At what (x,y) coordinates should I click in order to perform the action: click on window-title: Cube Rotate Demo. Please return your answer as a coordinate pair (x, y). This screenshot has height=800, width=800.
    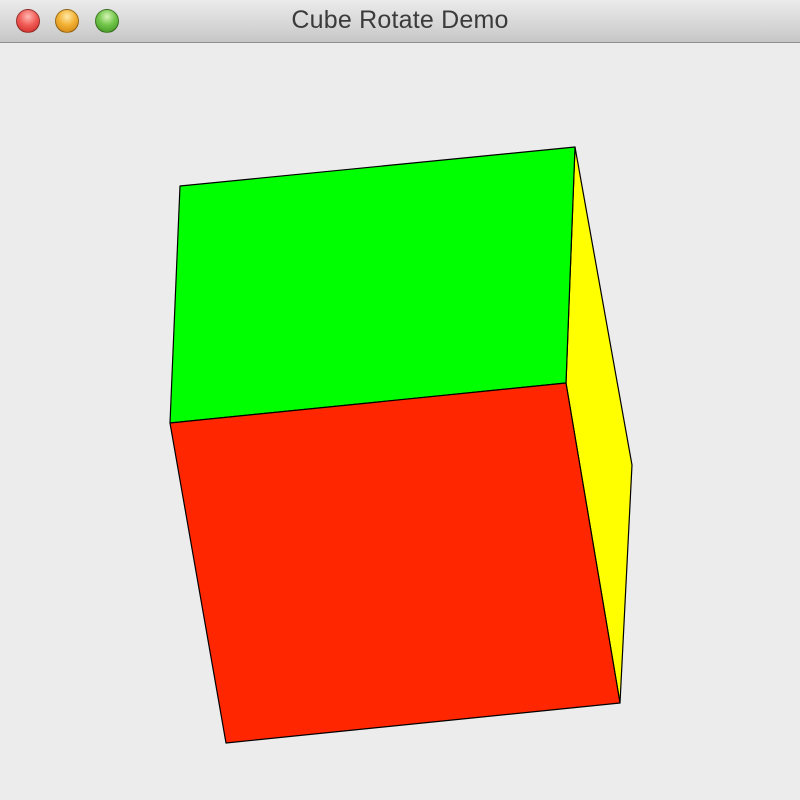
    Looking at the image, I should click on (400, 20).